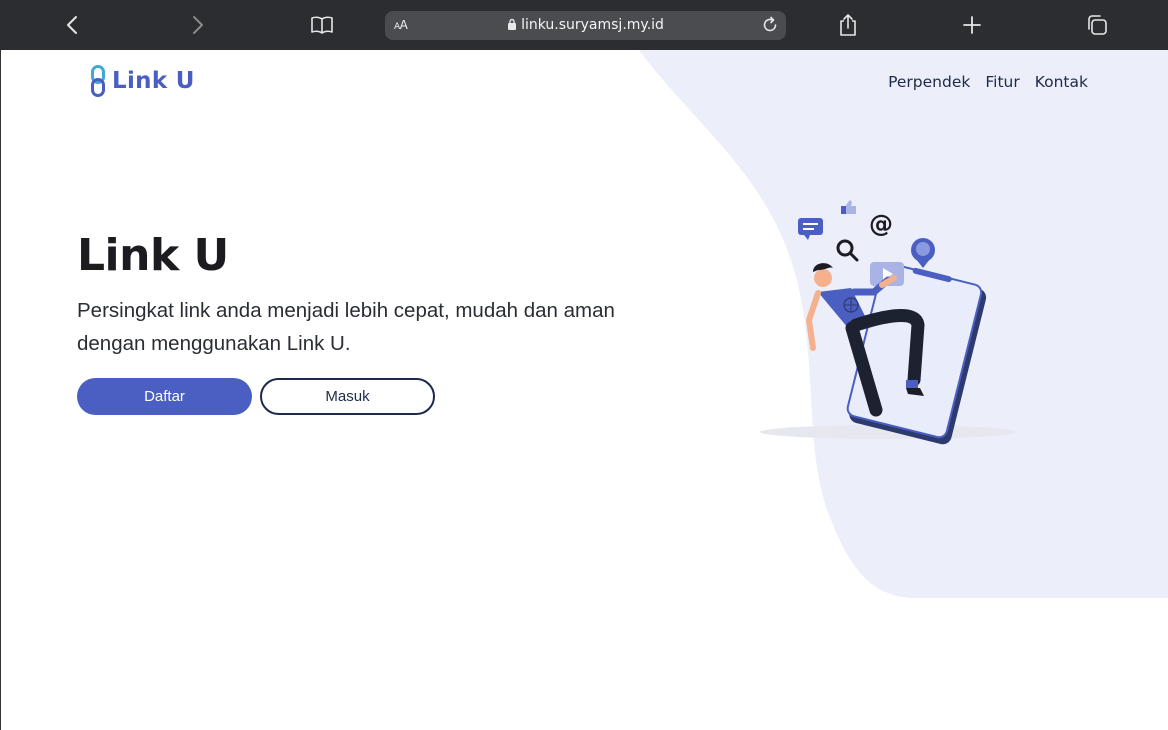 The image size is (1168, 730). I want to click on location-pin-icon, so click(923, 253).